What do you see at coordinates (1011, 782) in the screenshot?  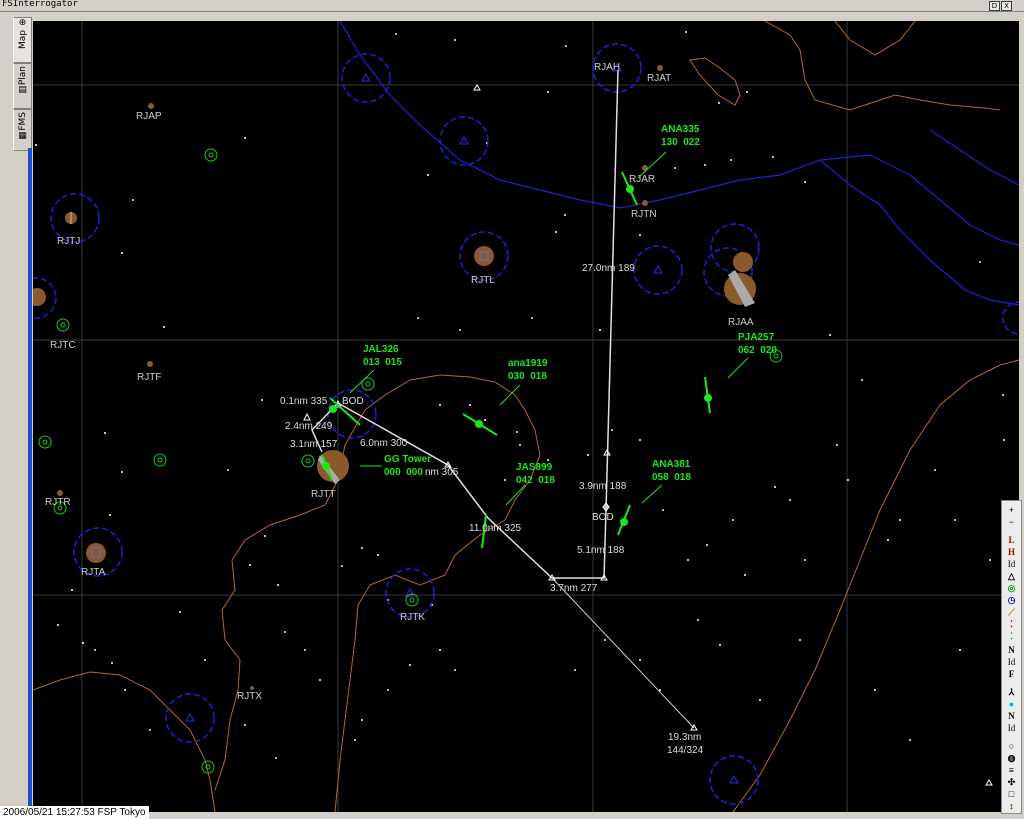 I see `center-button: ✣` at bounding box center [1011, 782].